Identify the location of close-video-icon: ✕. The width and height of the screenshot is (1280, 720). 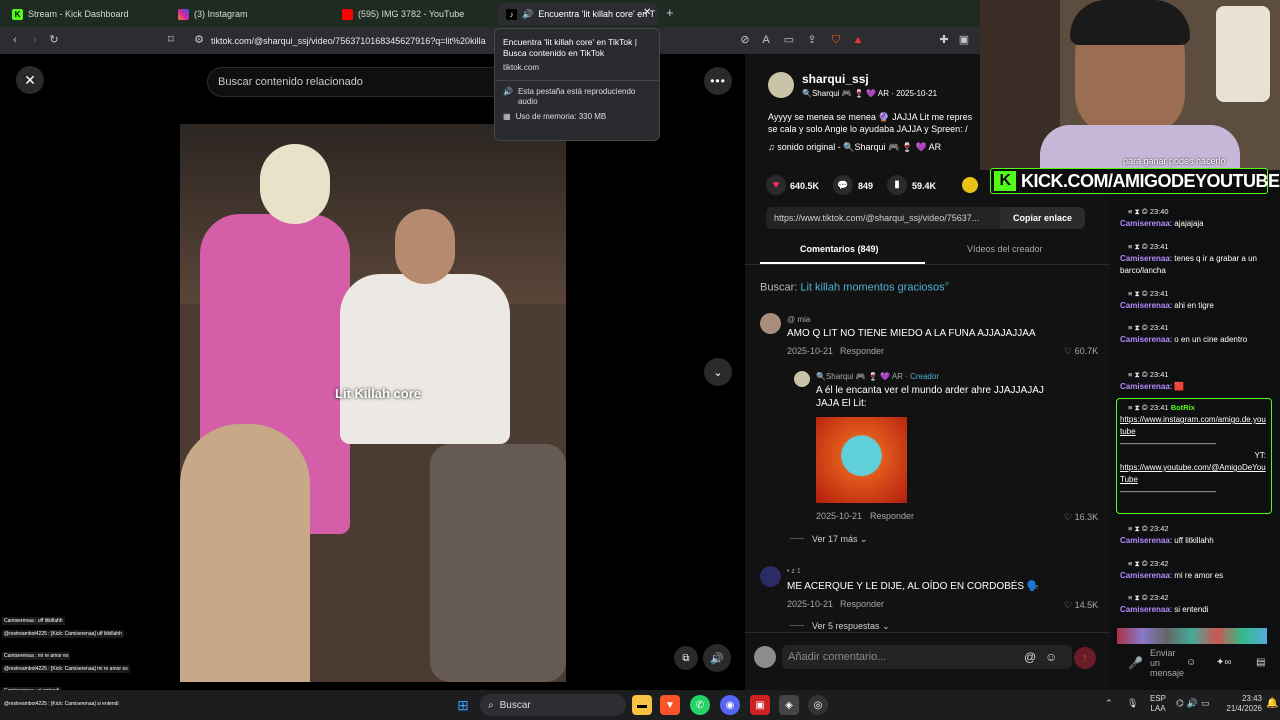
(30, 80).